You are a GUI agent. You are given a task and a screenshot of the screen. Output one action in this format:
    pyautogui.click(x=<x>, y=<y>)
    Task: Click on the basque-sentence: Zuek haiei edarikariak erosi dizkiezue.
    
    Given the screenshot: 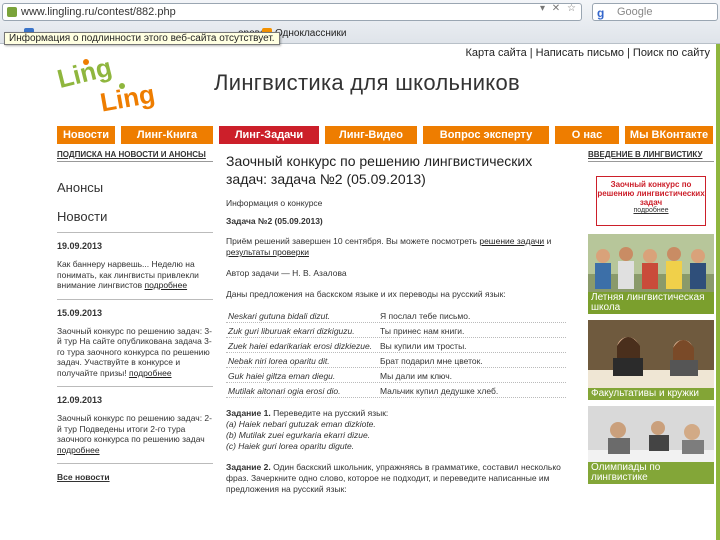 What is the action you would take?
    pyautogui.click(x=300, y=346)
    